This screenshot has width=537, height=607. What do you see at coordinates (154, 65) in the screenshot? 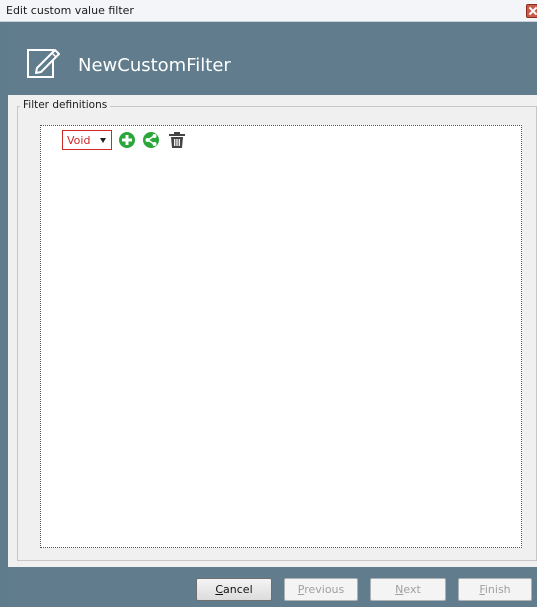
I see `filter-name-title: NewCustomFilter` at bounding box center [154, 65].